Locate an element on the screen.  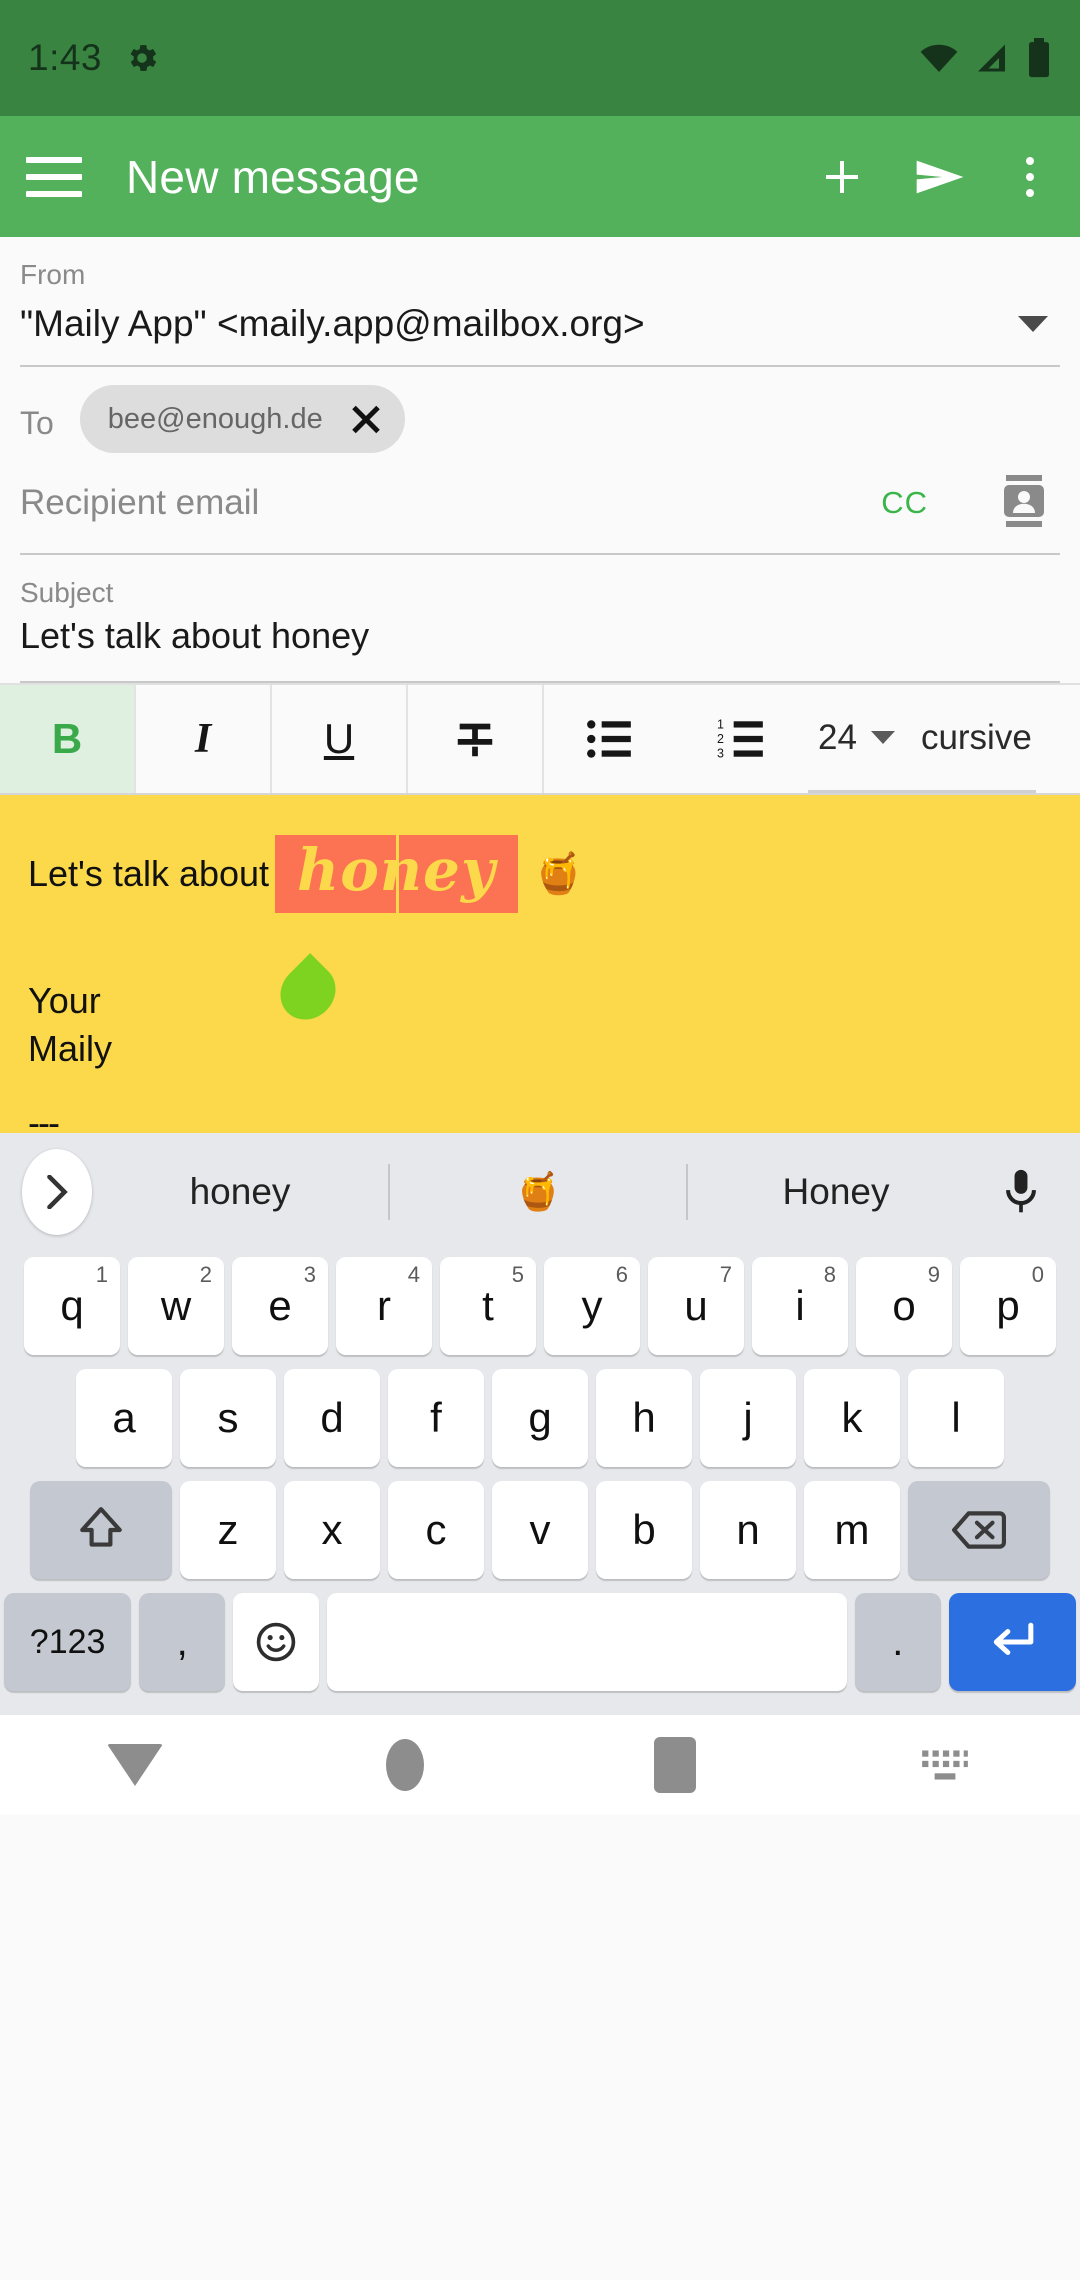
font-size-dropdown: 24 is located at coordinates (856, 738).